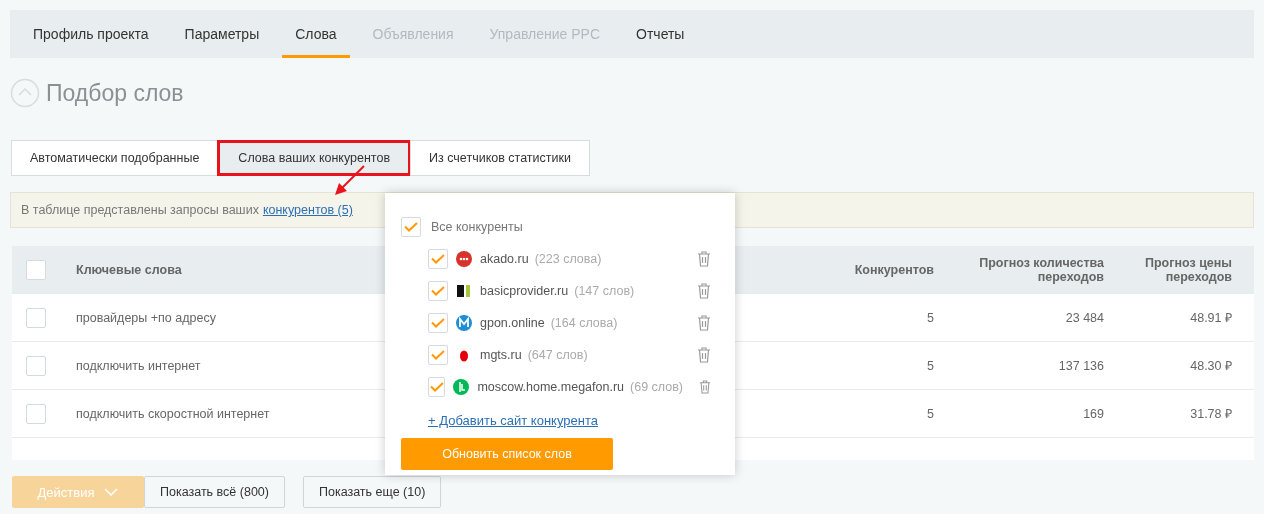 This screenshot has height=514, width=1264. Describe the element at coordinates (512, 323) in the screenshot. I see `competitor-site: gpon.online` at that location.